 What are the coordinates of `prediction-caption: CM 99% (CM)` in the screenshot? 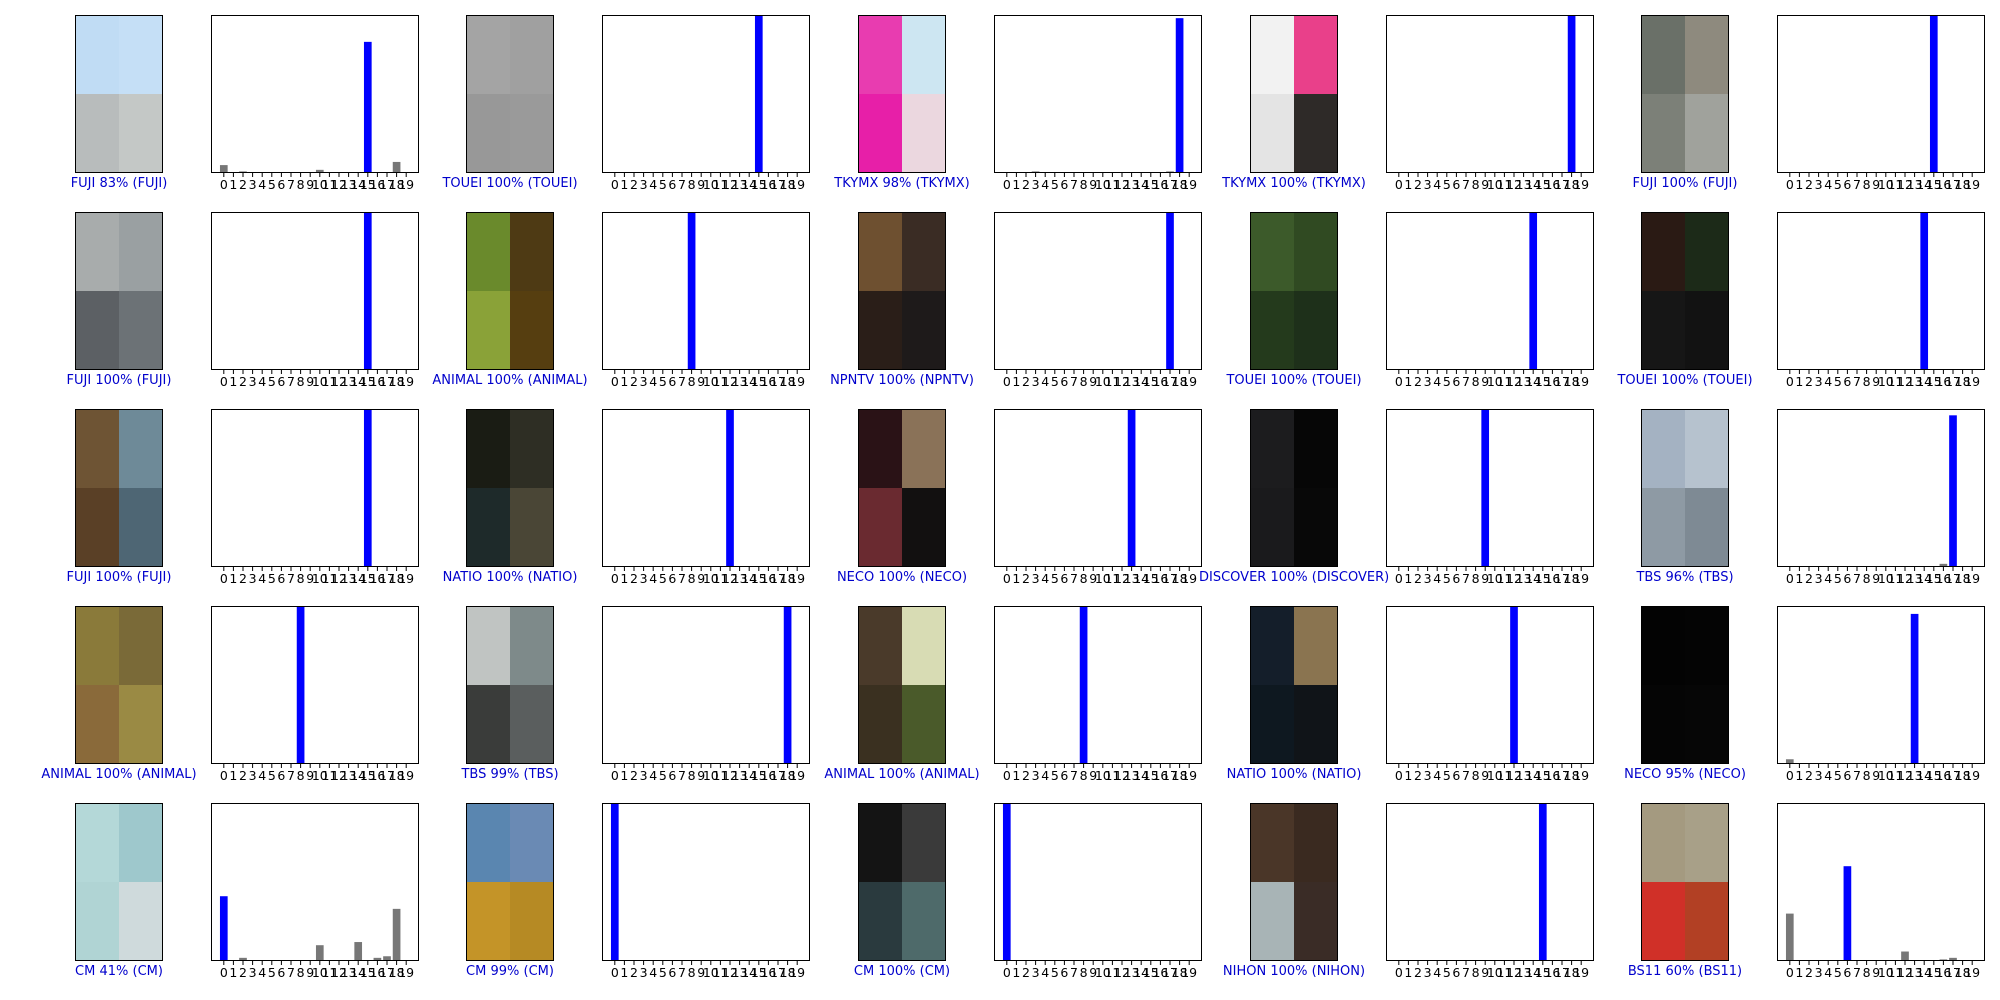 It's located at (510, 971).